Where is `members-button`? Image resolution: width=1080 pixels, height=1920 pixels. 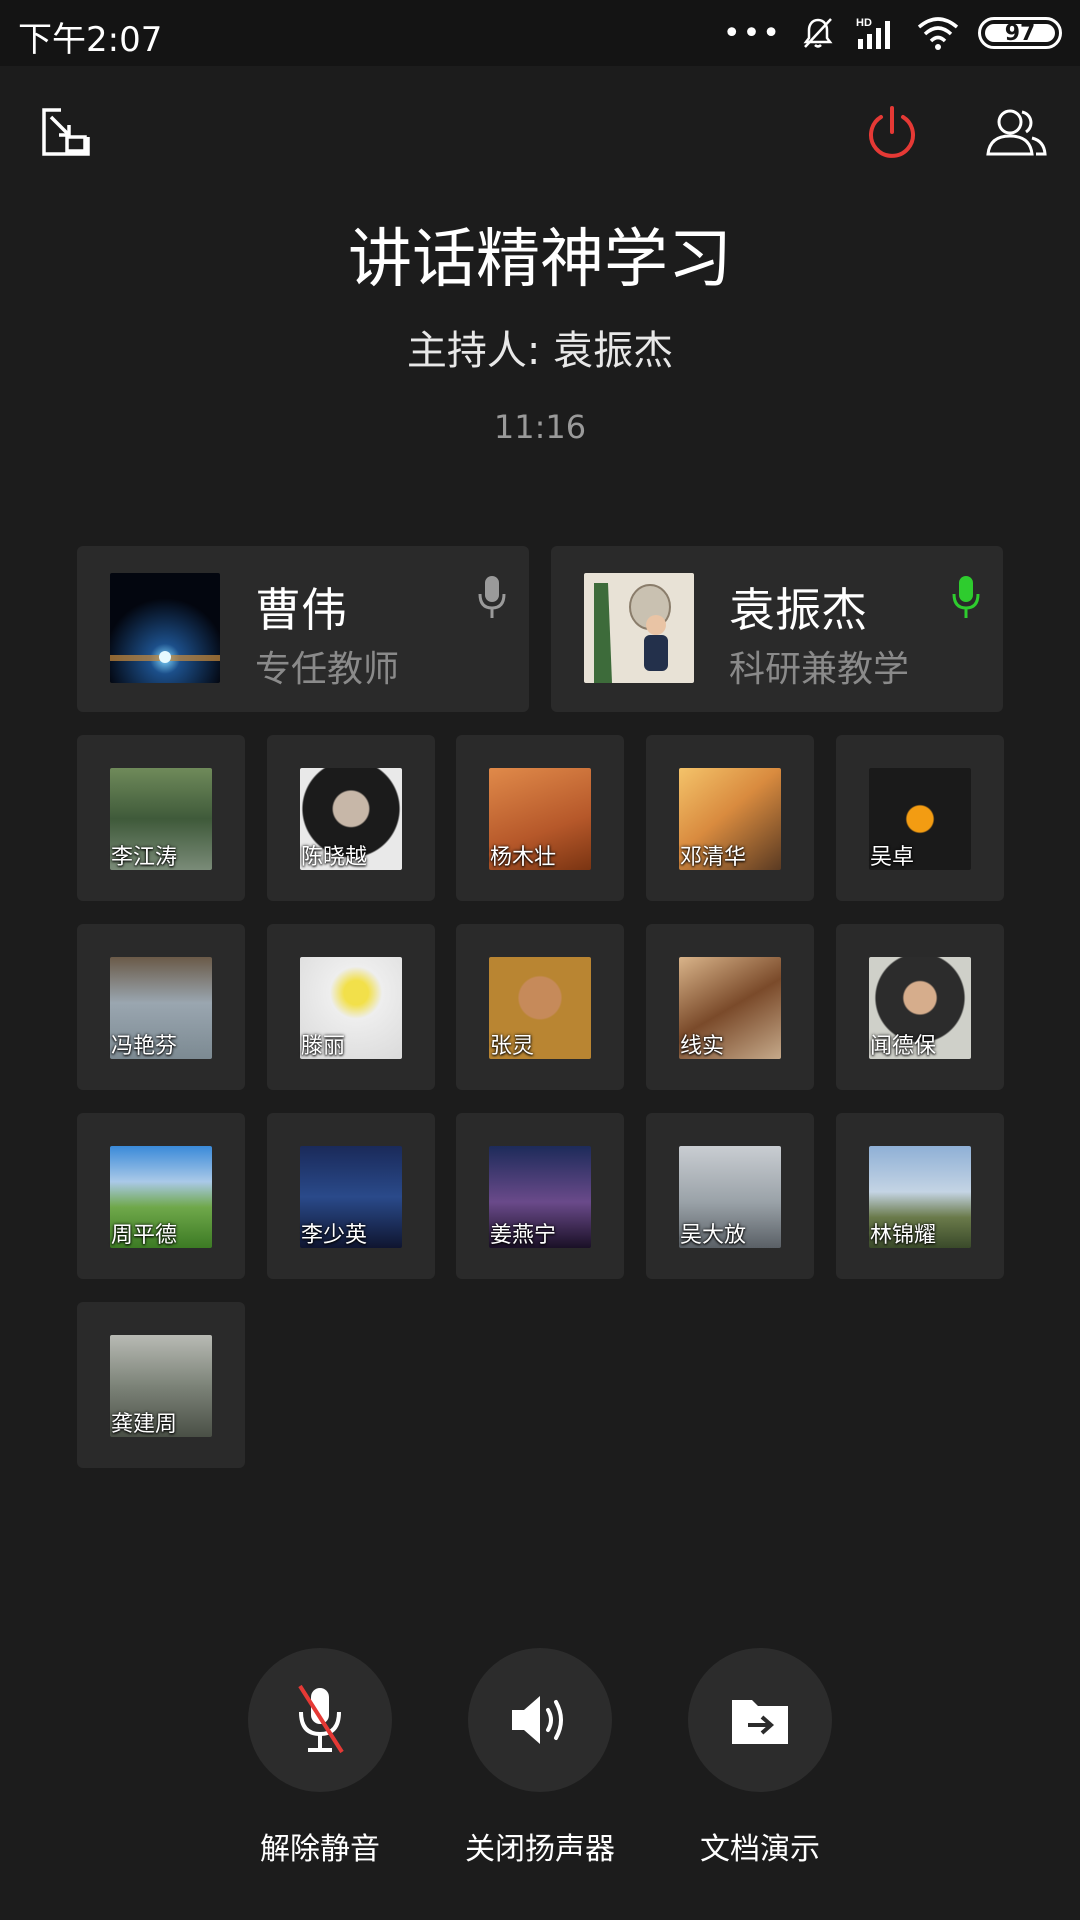
members-button is located at coordinates (1016, 132).